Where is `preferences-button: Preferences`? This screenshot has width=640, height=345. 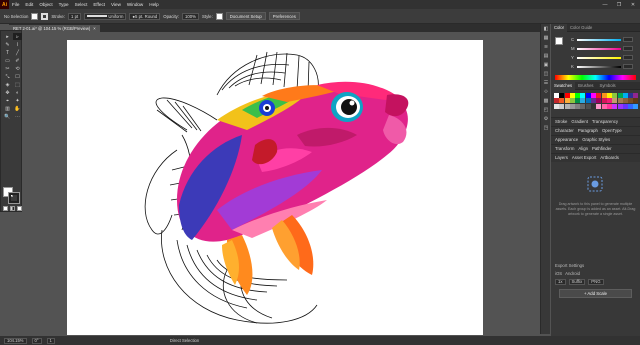 preferences-button: Preferences is located at coordinates (284, 16).